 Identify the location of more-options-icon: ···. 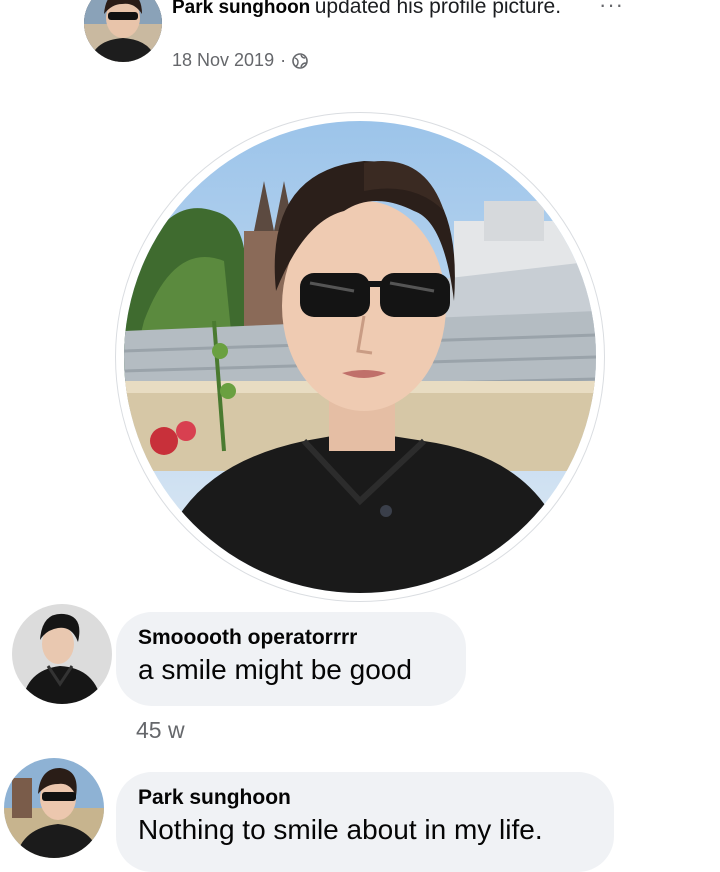
(611, 9).